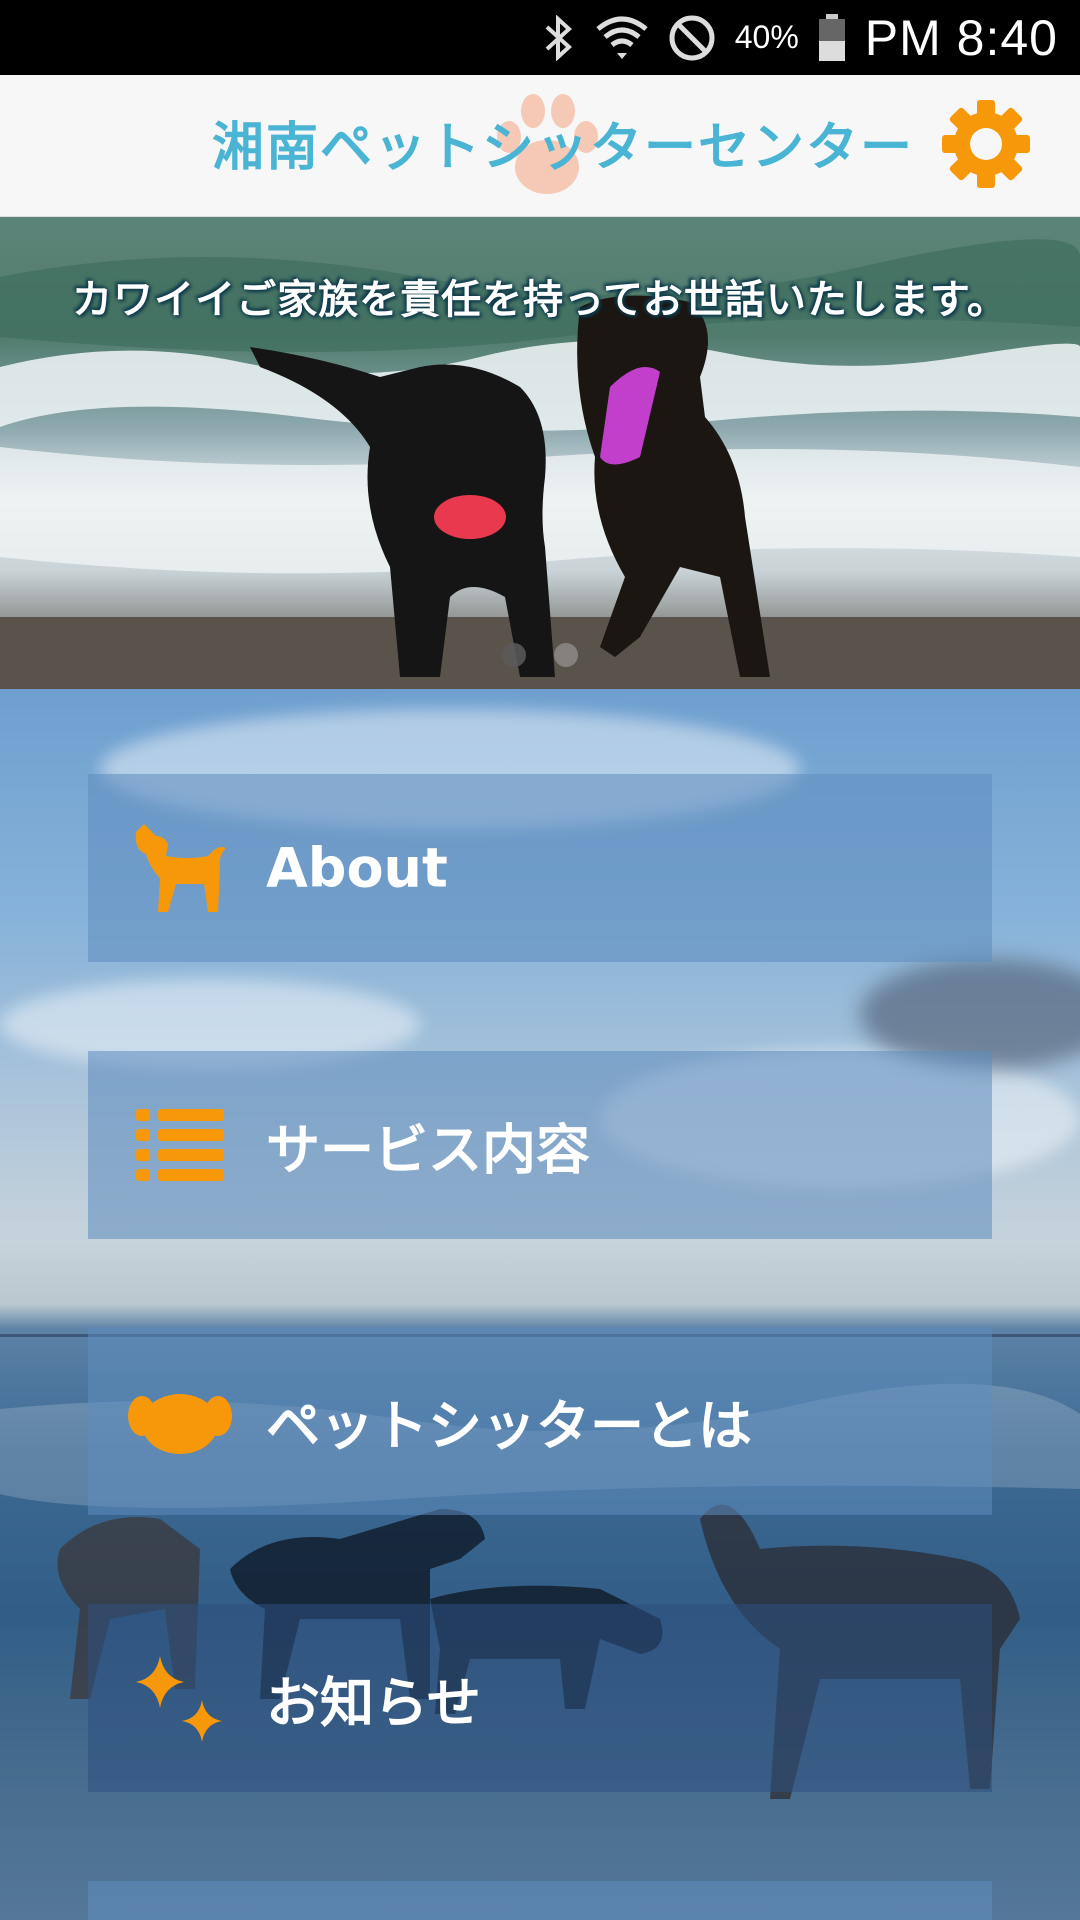 Image resolution: width=1080 pixels, height=1920 pixels. I want to click on menu-label-services: サービス内容, so click(428, 1150).